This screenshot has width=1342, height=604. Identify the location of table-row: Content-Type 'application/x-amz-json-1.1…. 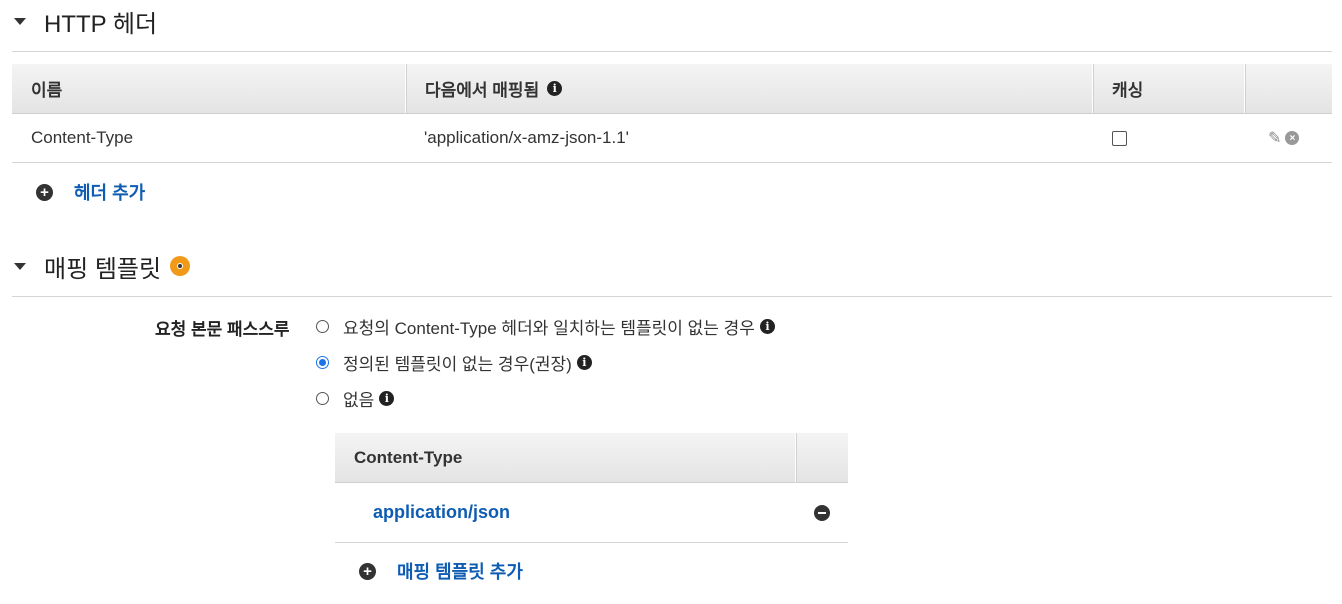
(672, 138).